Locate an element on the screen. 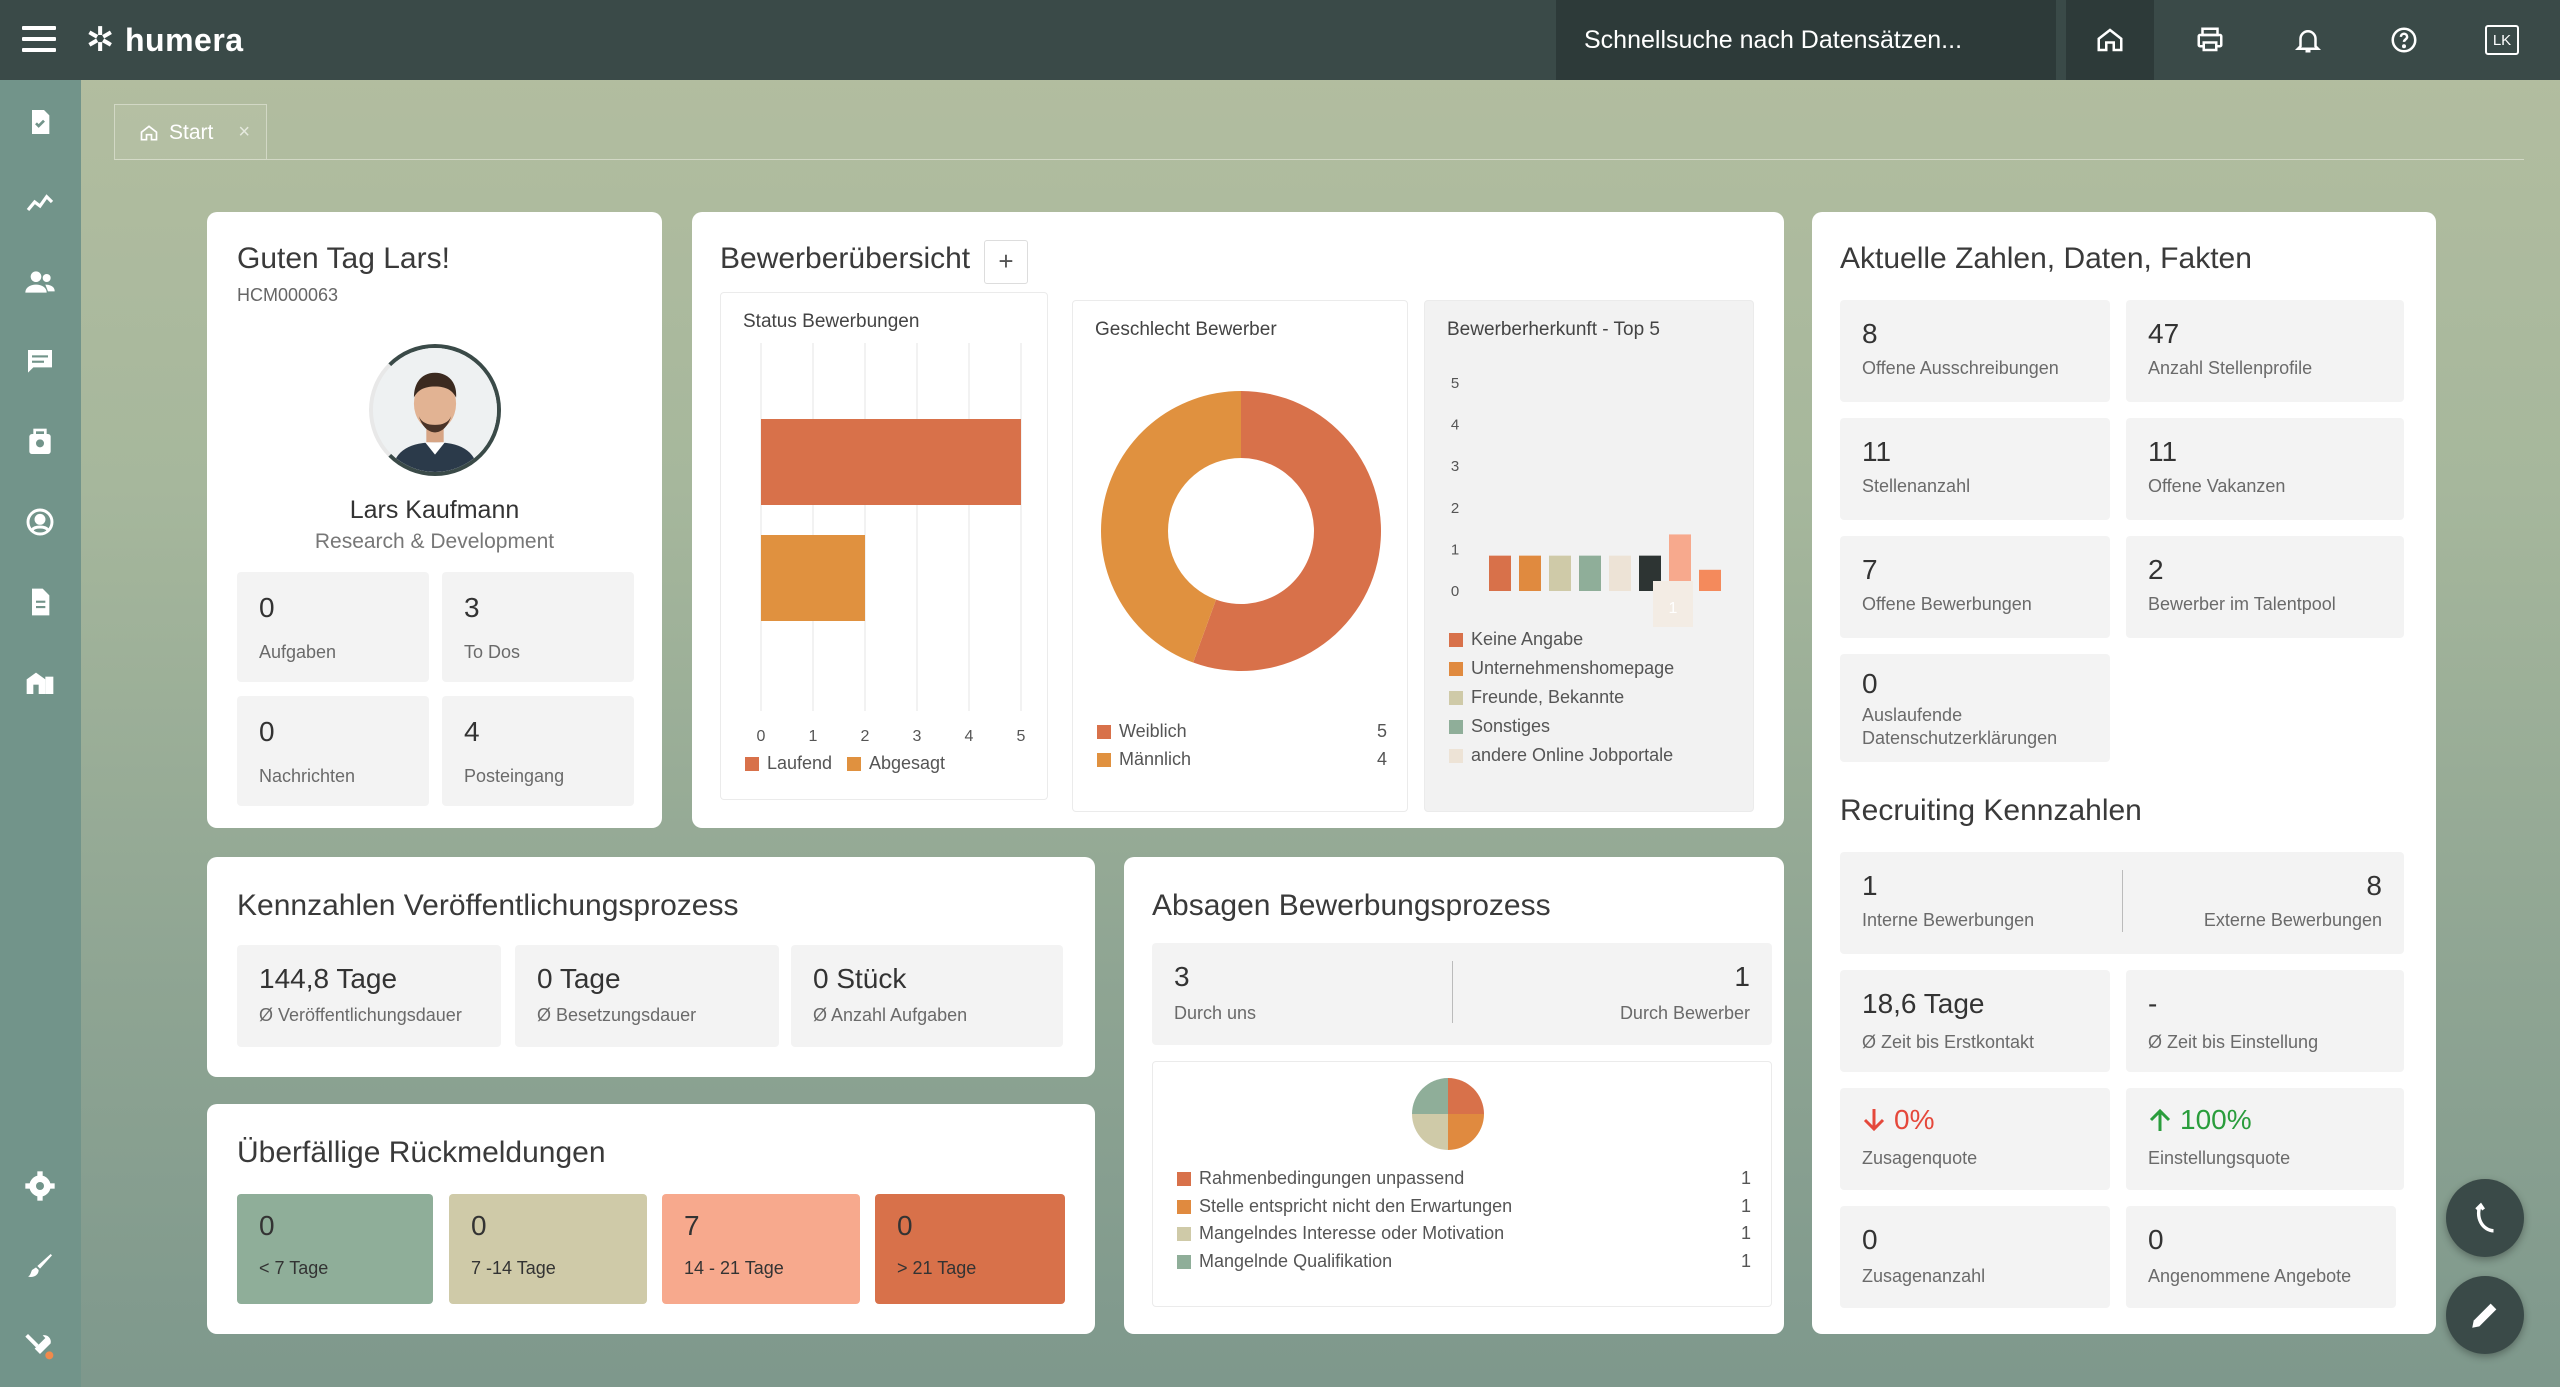  tile-label: Posteingang is located at coordinates (514, 776).